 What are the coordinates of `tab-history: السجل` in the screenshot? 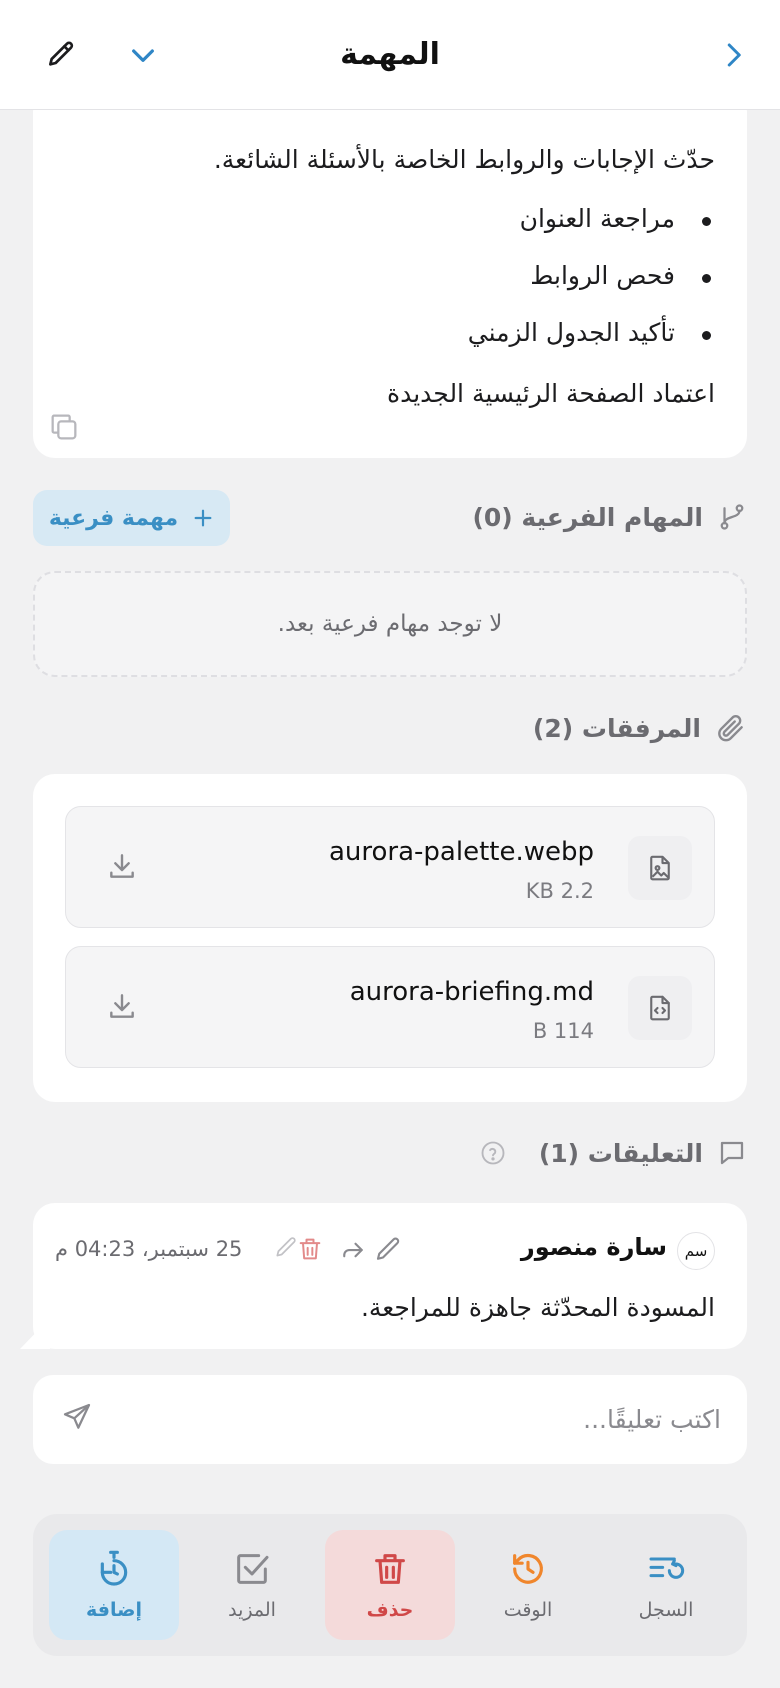 It's located at (666, 1585).